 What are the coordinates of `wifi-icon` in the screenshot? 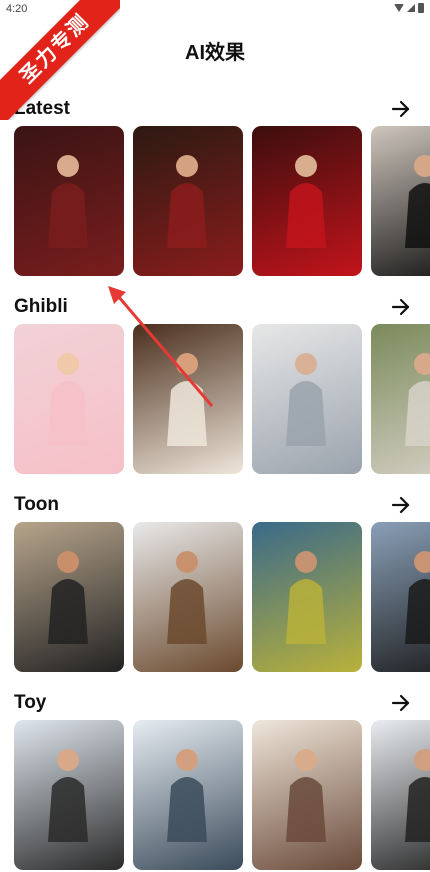 It's located at (399, 8).